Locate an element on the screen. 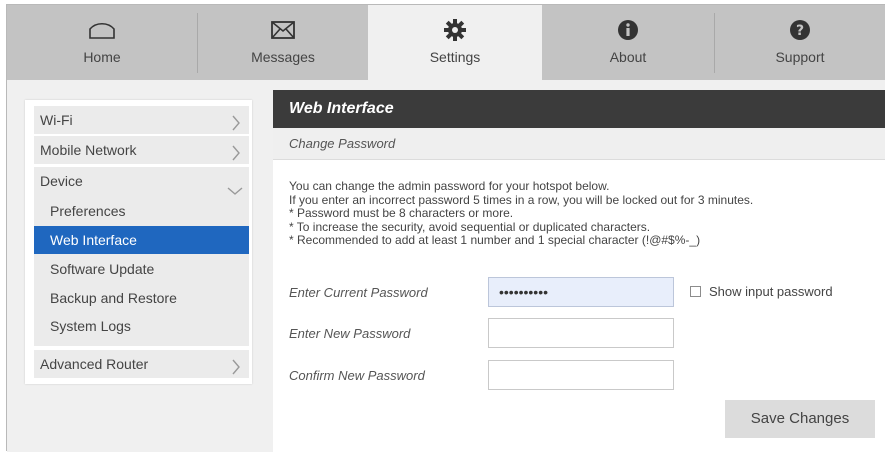 The width and height of the screenshot is (885, 452). sidebar-item-device: Device is located at coordinates (141, 181).